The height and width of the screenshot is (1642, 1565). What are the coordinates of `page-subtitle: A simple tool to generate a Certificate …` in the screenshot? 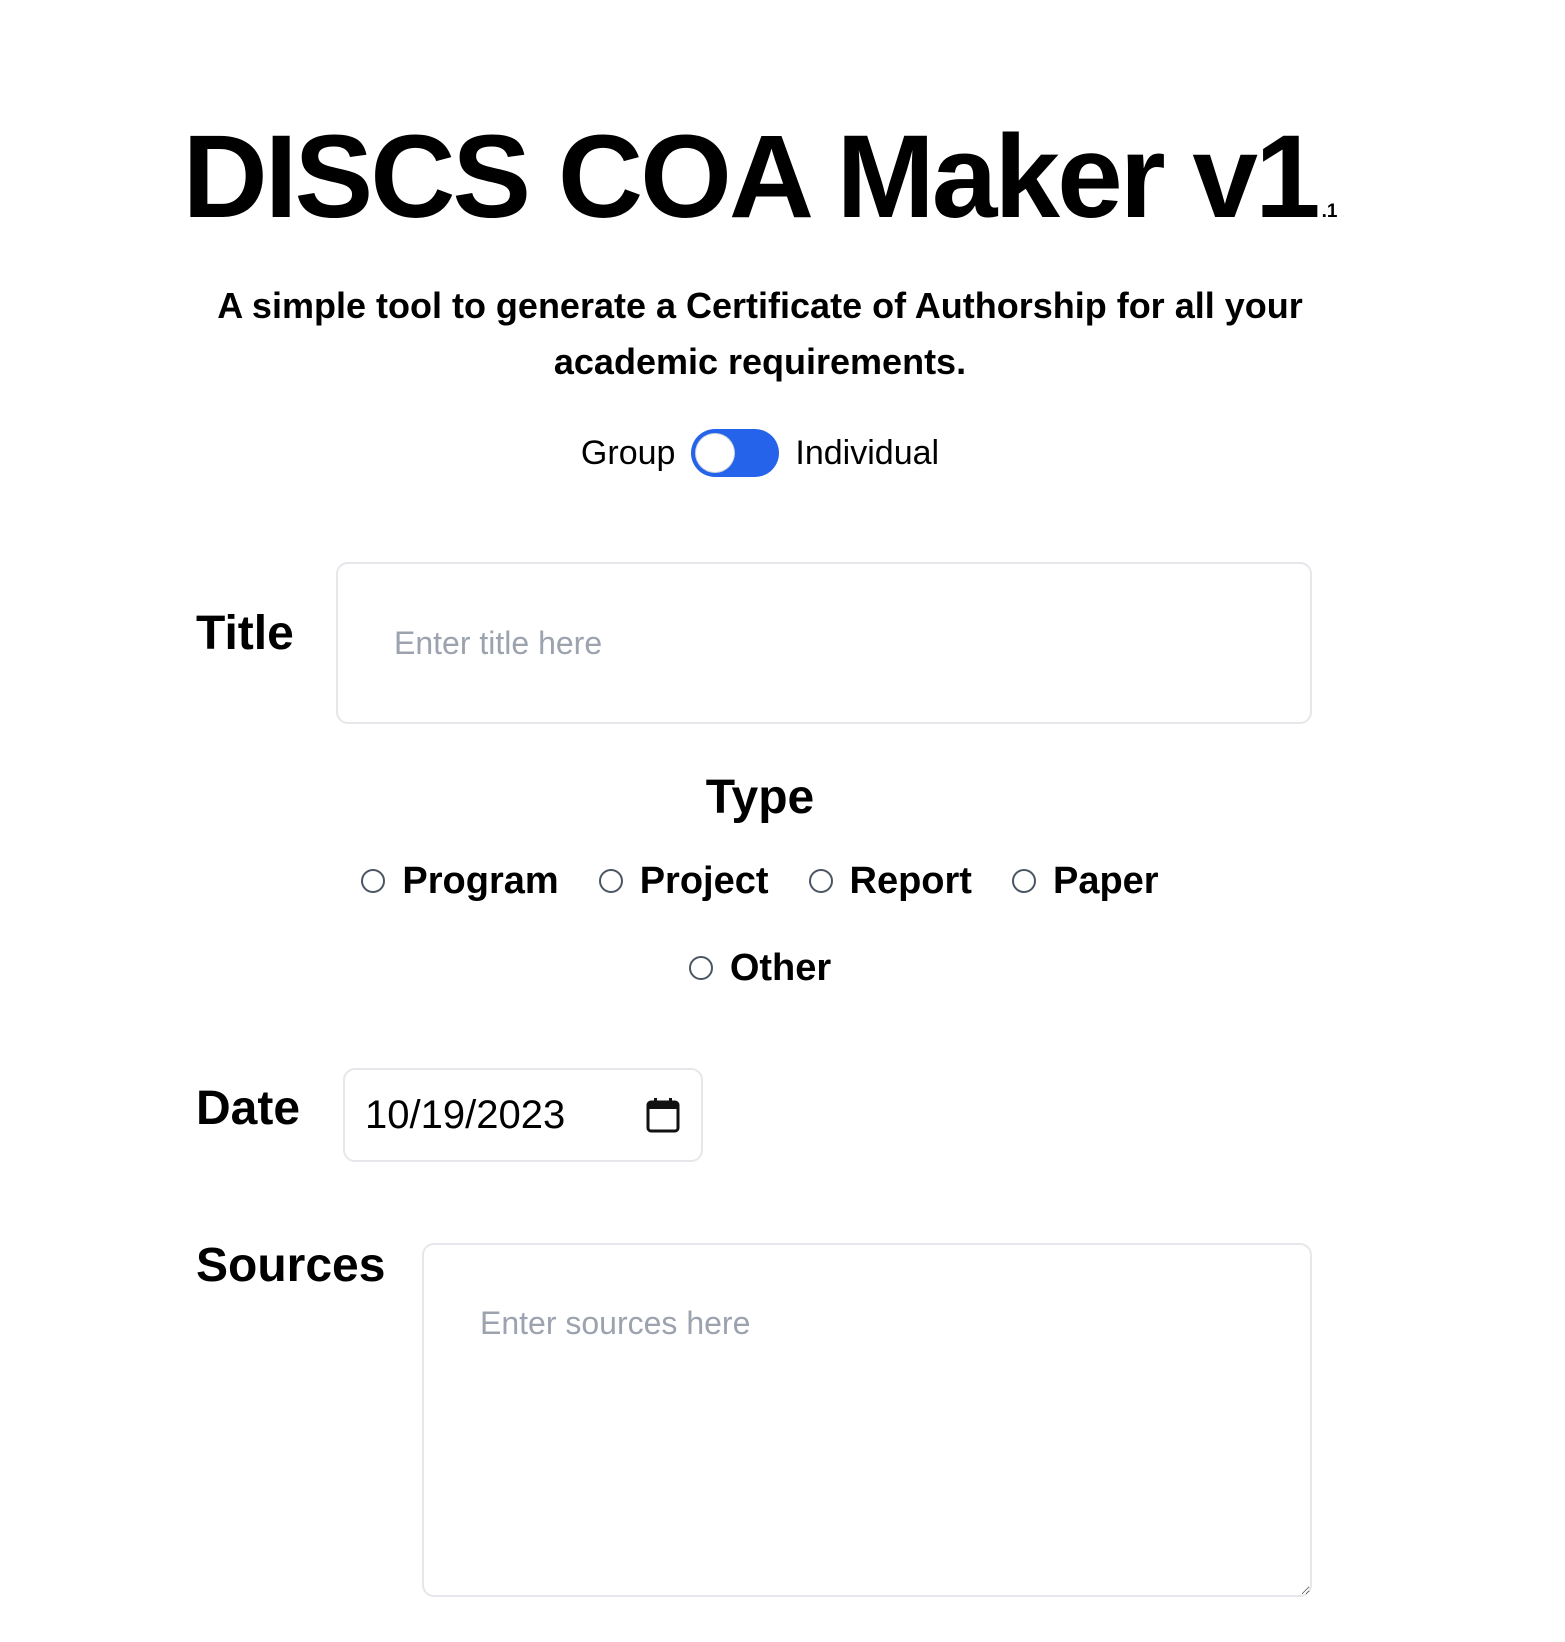 It's located at (760, 333).